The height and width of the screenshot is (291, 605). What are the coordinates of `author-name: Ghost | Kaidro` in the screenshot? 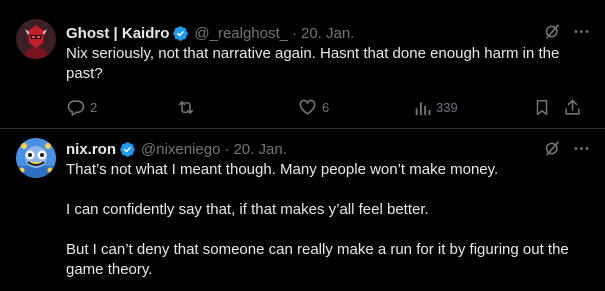 It's located at (117, 33).